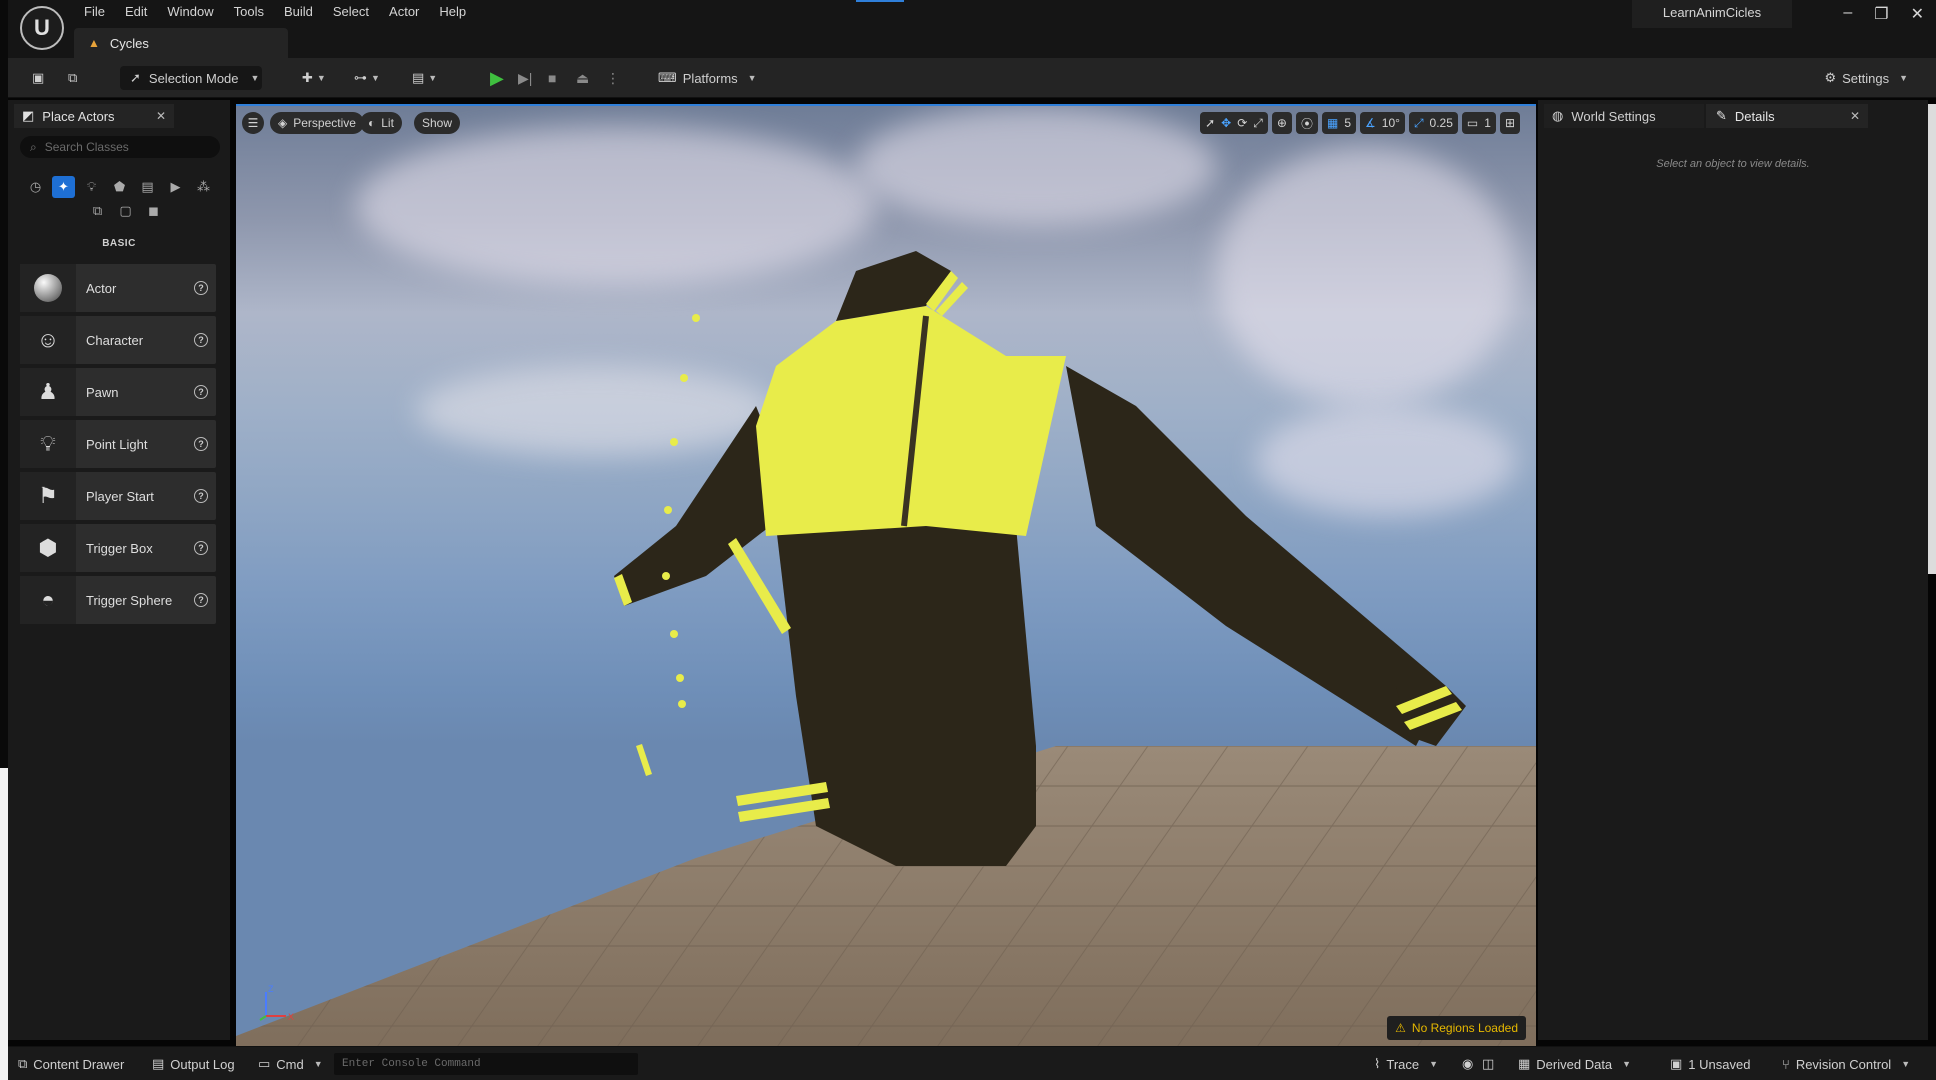  I want to click on lit-button: ◐ Lit, so click(381, 123).